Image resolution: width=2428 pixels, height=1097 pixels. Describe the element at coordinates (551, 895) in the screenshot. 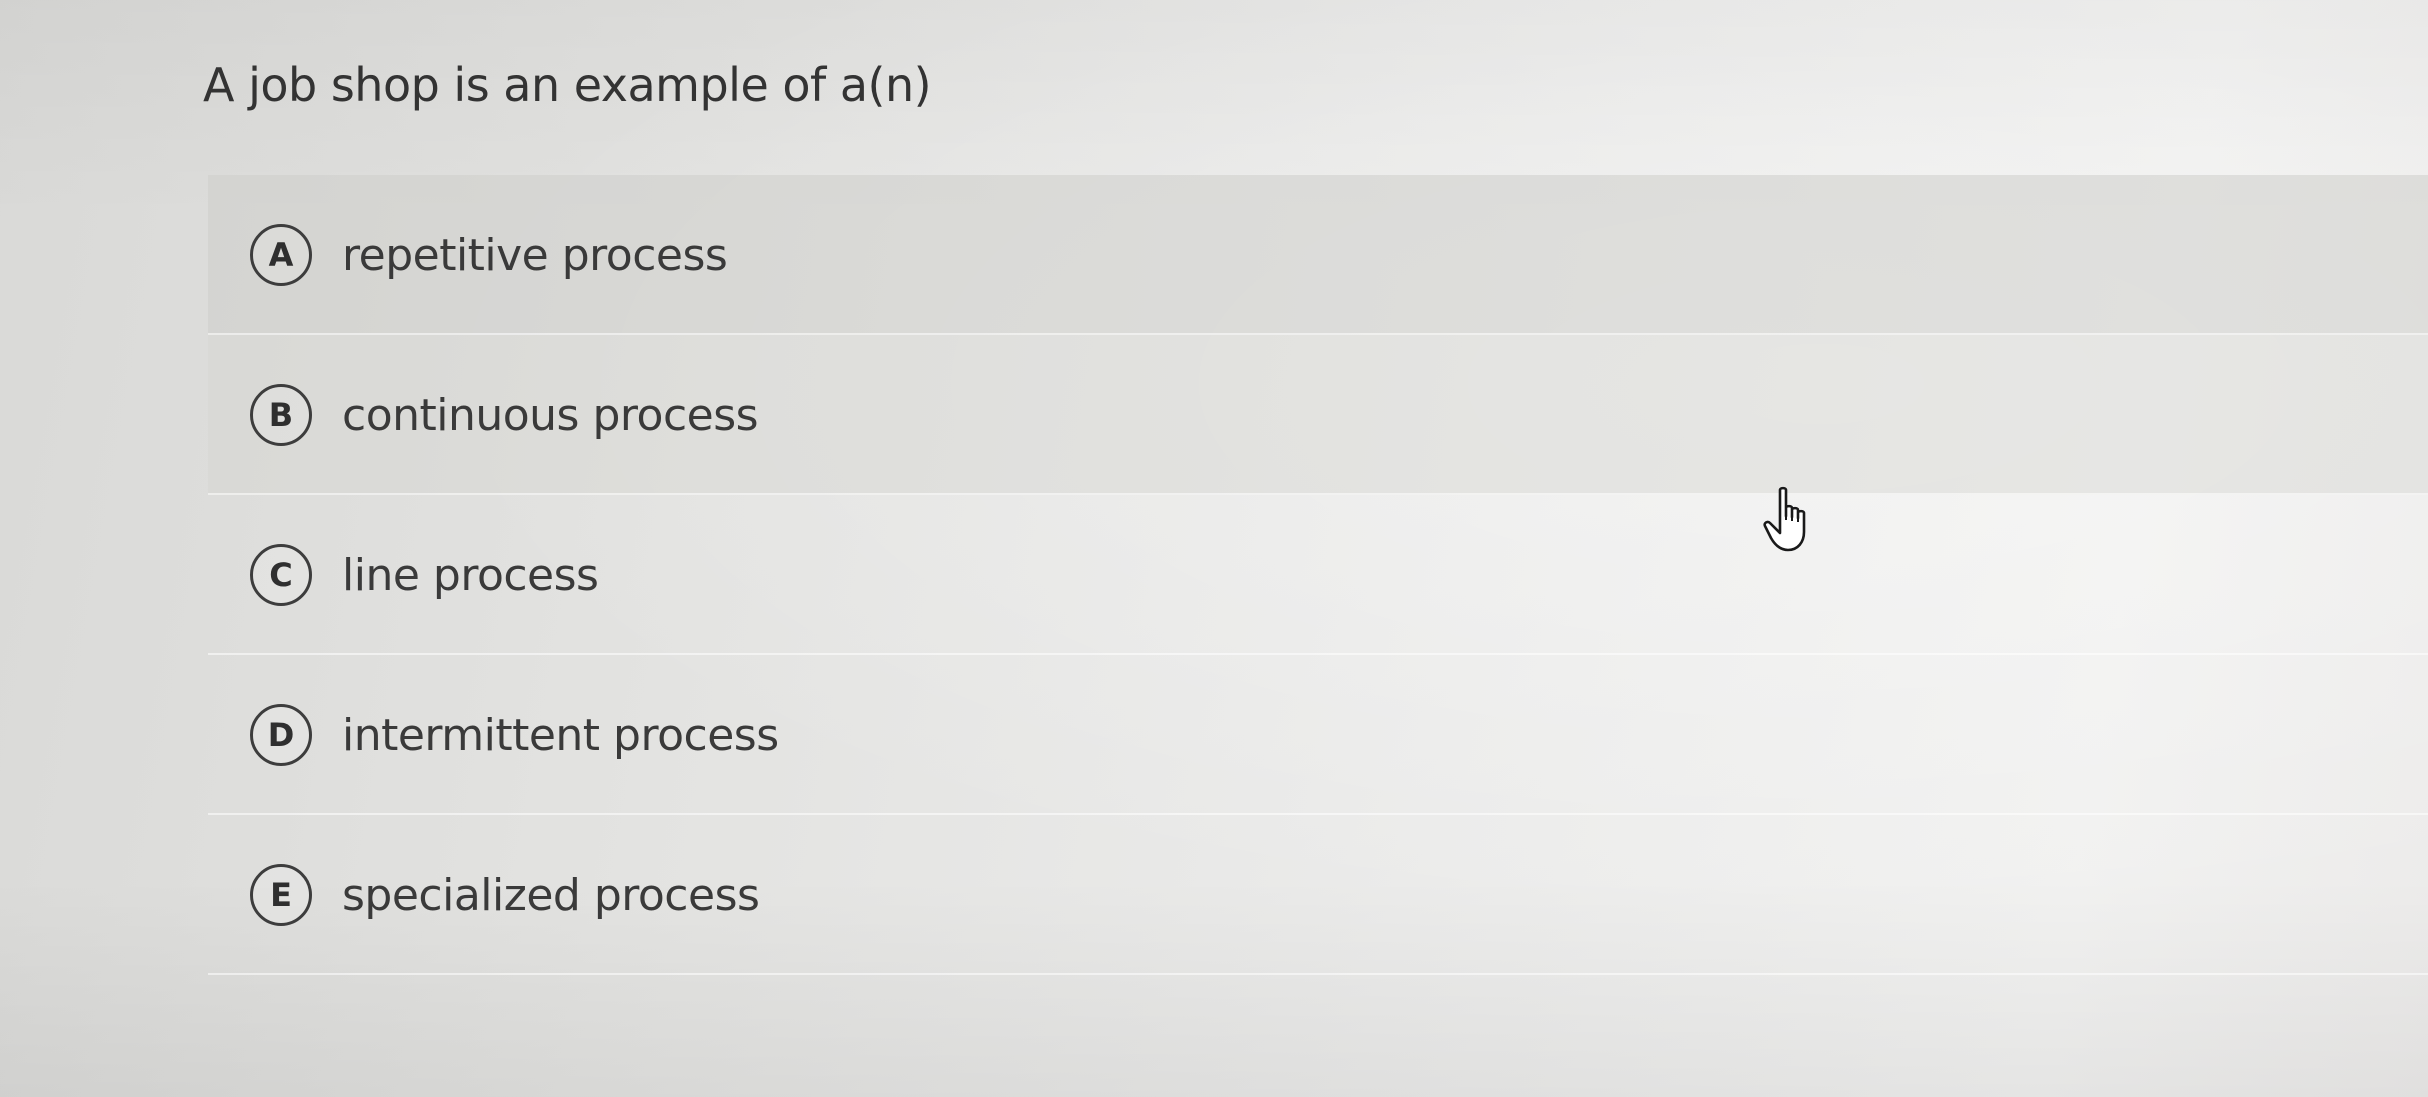

I see `option-e-label: specialized process` at that location.